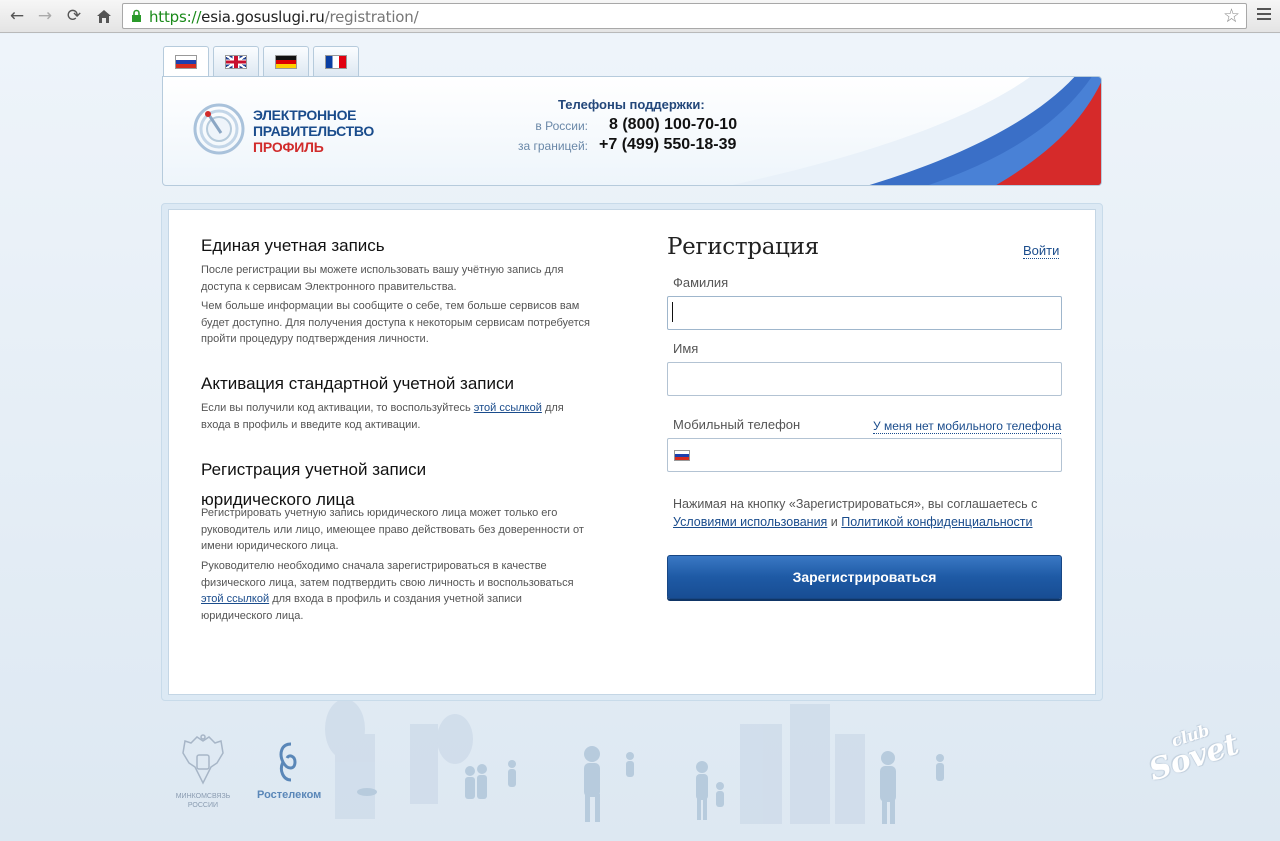  I want to click on phone-label: Мобильный телефон, so click(737, 424).